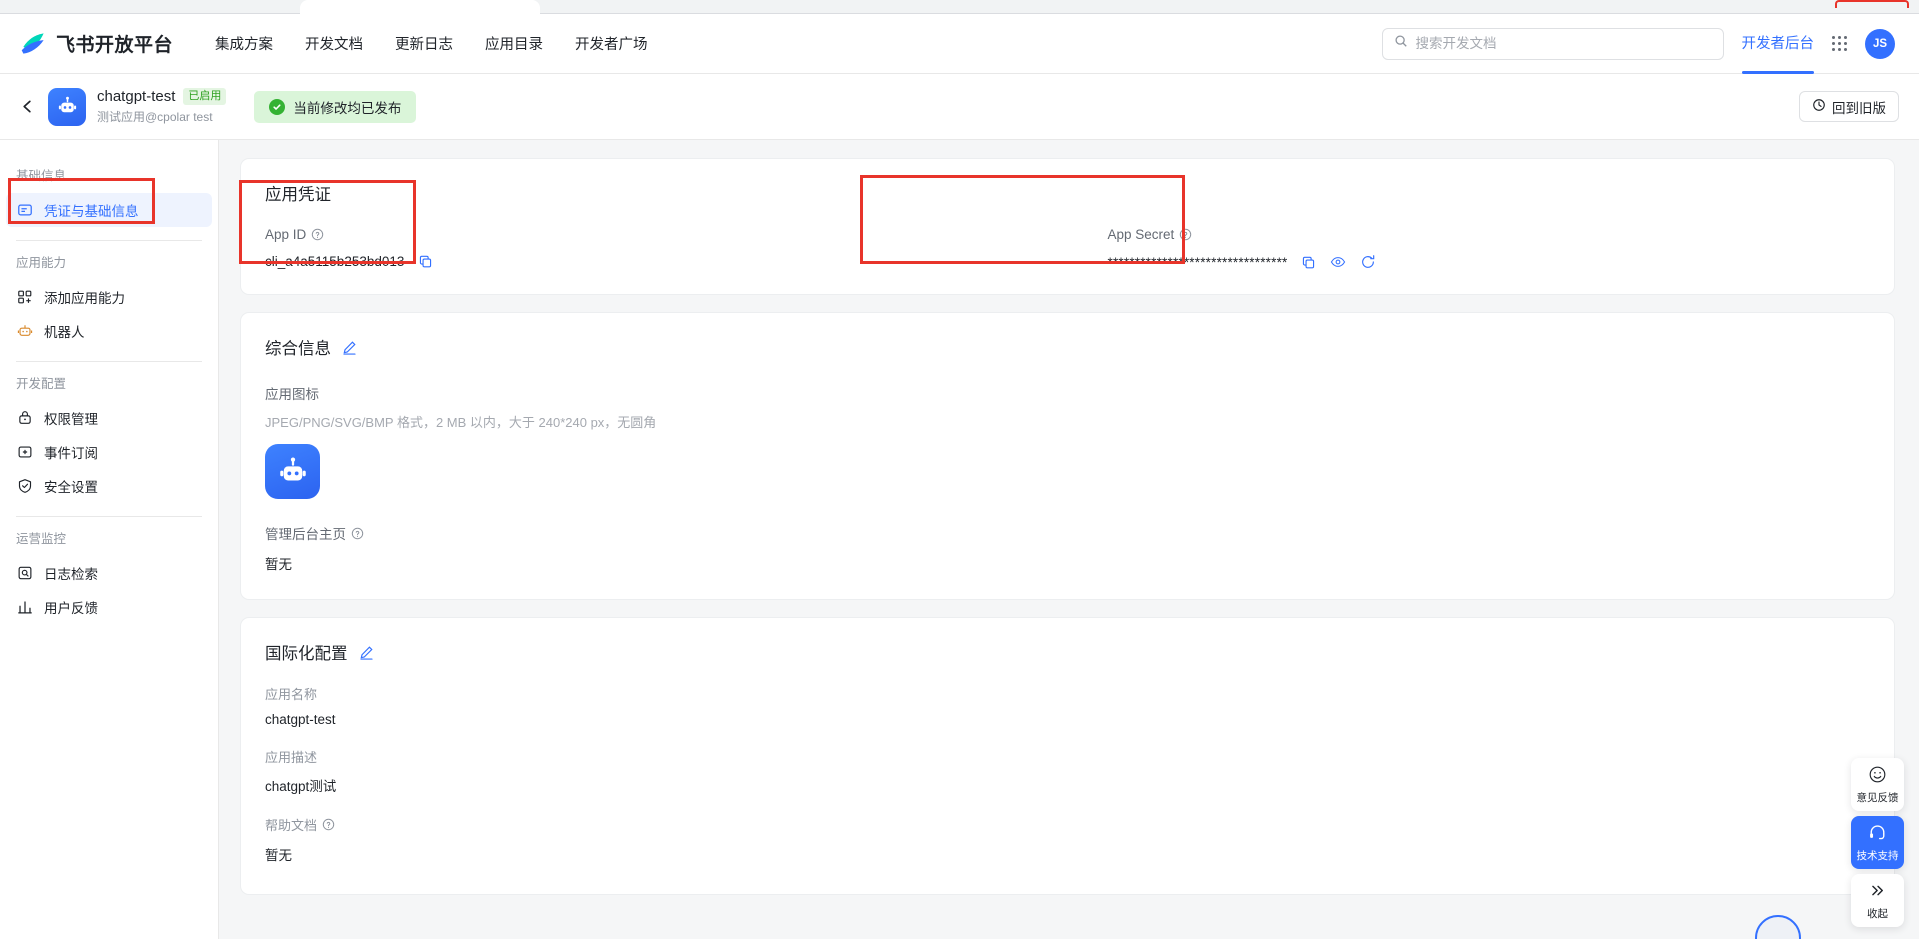 The width and height of the screenshot is (1919, 939). What do you see at coordinates (1778, 927) in the screenshot?
I see `floating-action-button-partial` at bounding box center [1778, 927].